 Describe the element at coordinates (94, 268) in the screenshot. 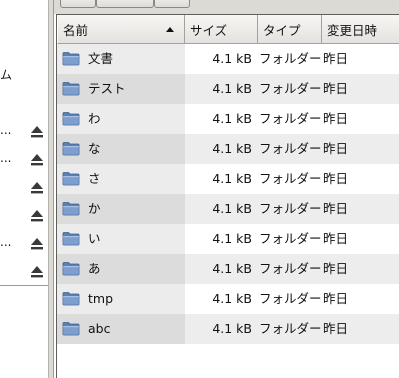

I see `file-name: あ` at that location.